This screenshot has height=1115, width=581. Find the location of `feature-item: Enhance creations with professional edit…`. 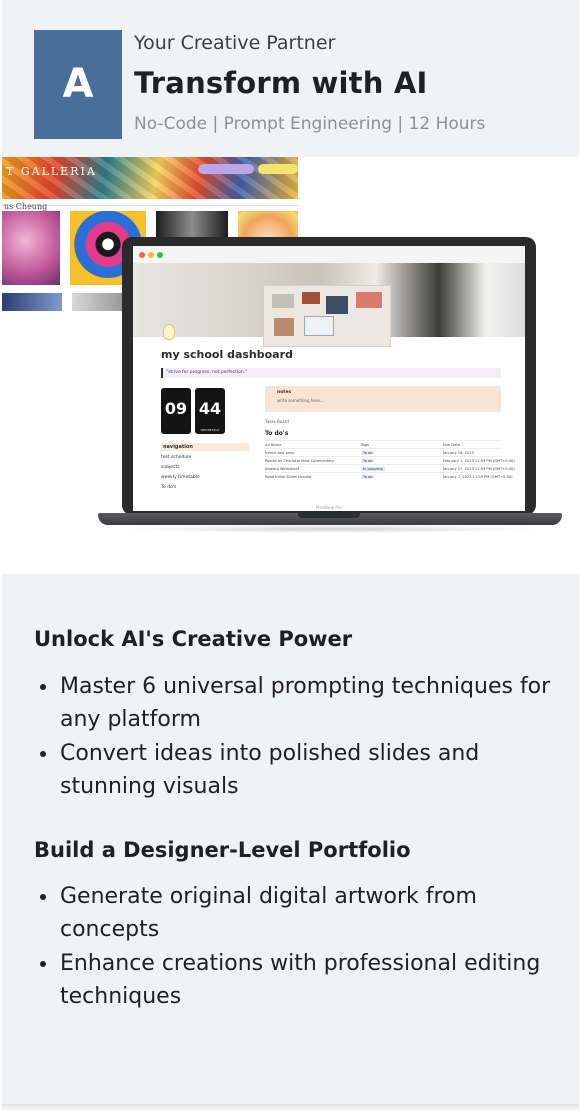

feature-item: Enhance creations with professional edit… is located at coordinates (294, 980).